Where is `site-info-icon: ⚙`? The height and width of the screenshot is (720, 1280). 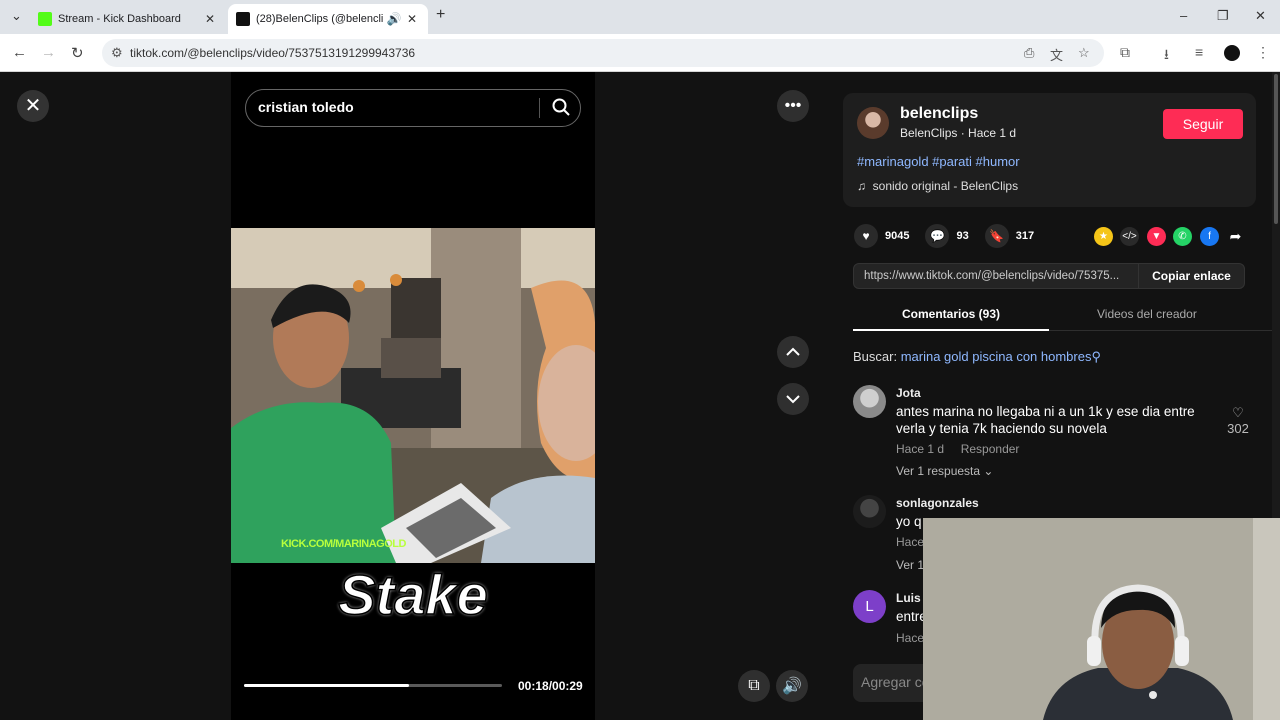
site-info-icon: ⚙ is located at coordinates (117, 53).